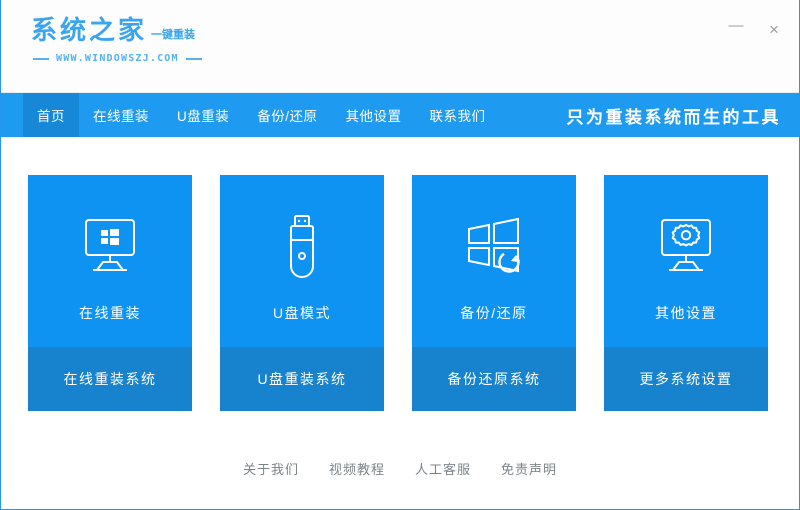 Image resolution: width=800 pixels, height=510 pixels. I want to click on card-footer-label: 更多系统设置, so click(686, 379).